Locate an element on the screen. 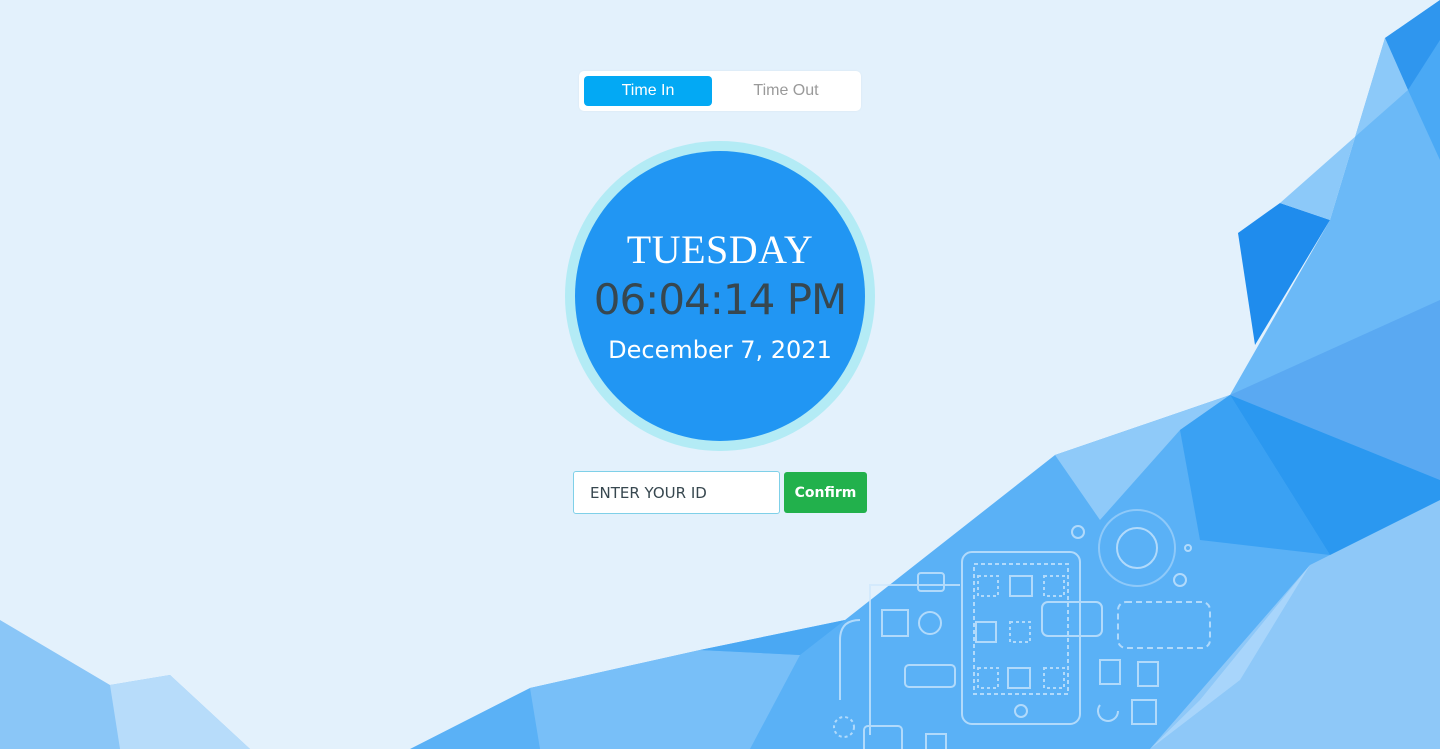  clock-time: 06:04:14 PM is located at coordinates (720, 299).